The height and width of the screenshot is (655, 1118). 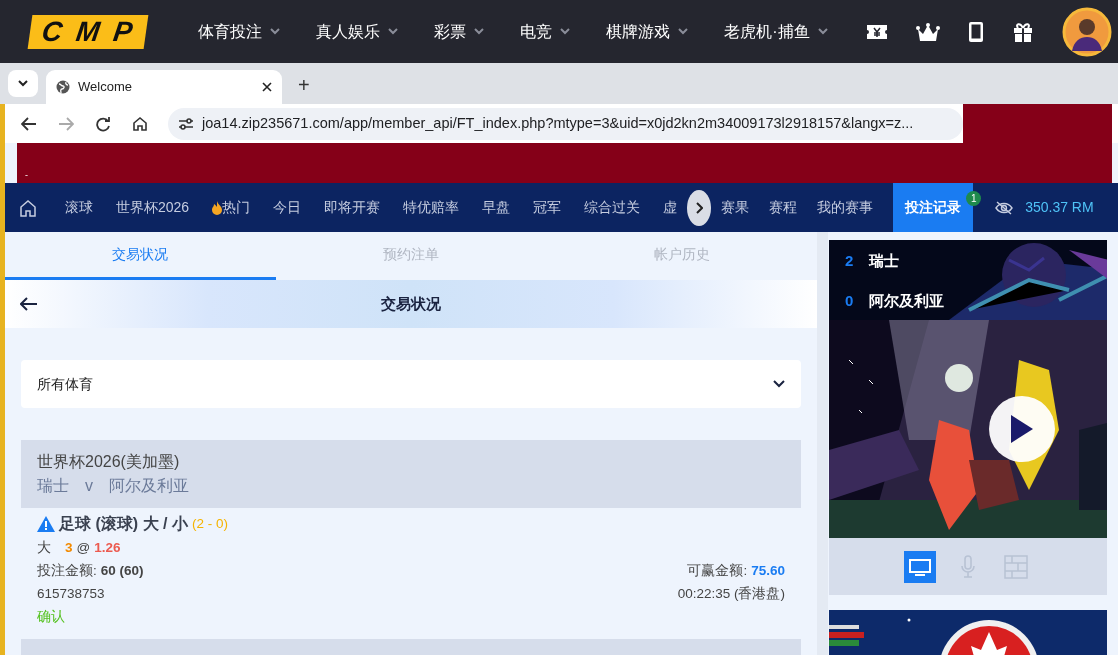 What do you see at coordinates (431, 207) in the screenshot?
I see `nav-link: 特优赔率` at bounding box center [431, 207].